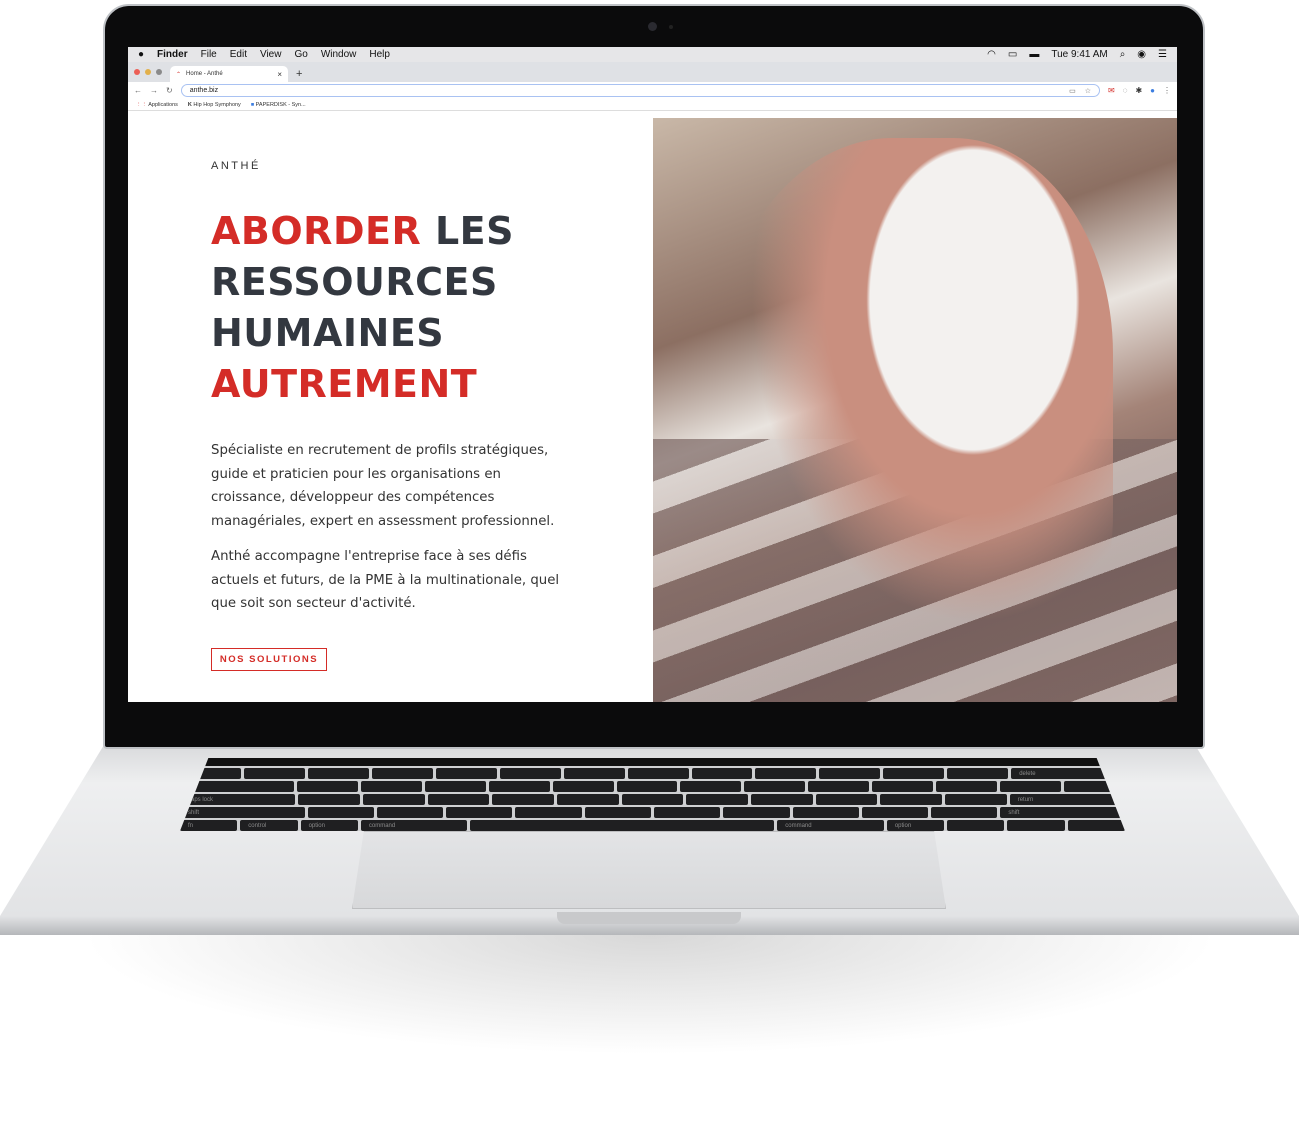 The width and height of the screenshot is (1299, 1134). Describe the element at coordinates (830, 825) in the screenshot. I see `key-command-right: command` at that location.